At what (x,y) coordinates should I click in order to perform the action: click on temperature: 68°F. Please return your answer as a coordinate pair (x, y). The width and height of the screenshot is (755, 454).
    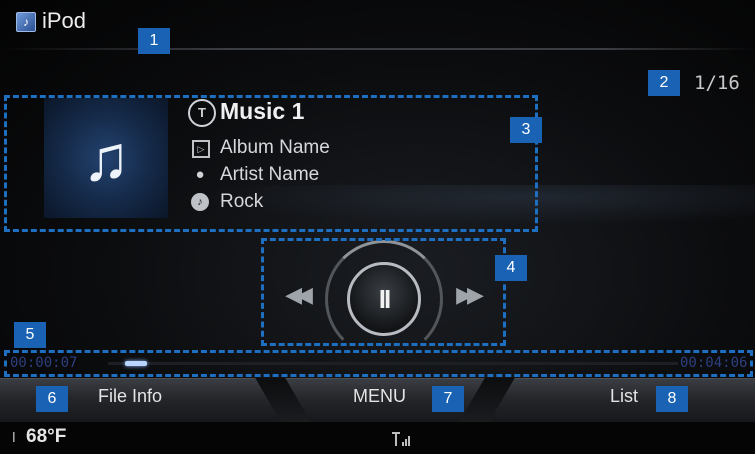
    Looking at the image, I should click on (46, 436).